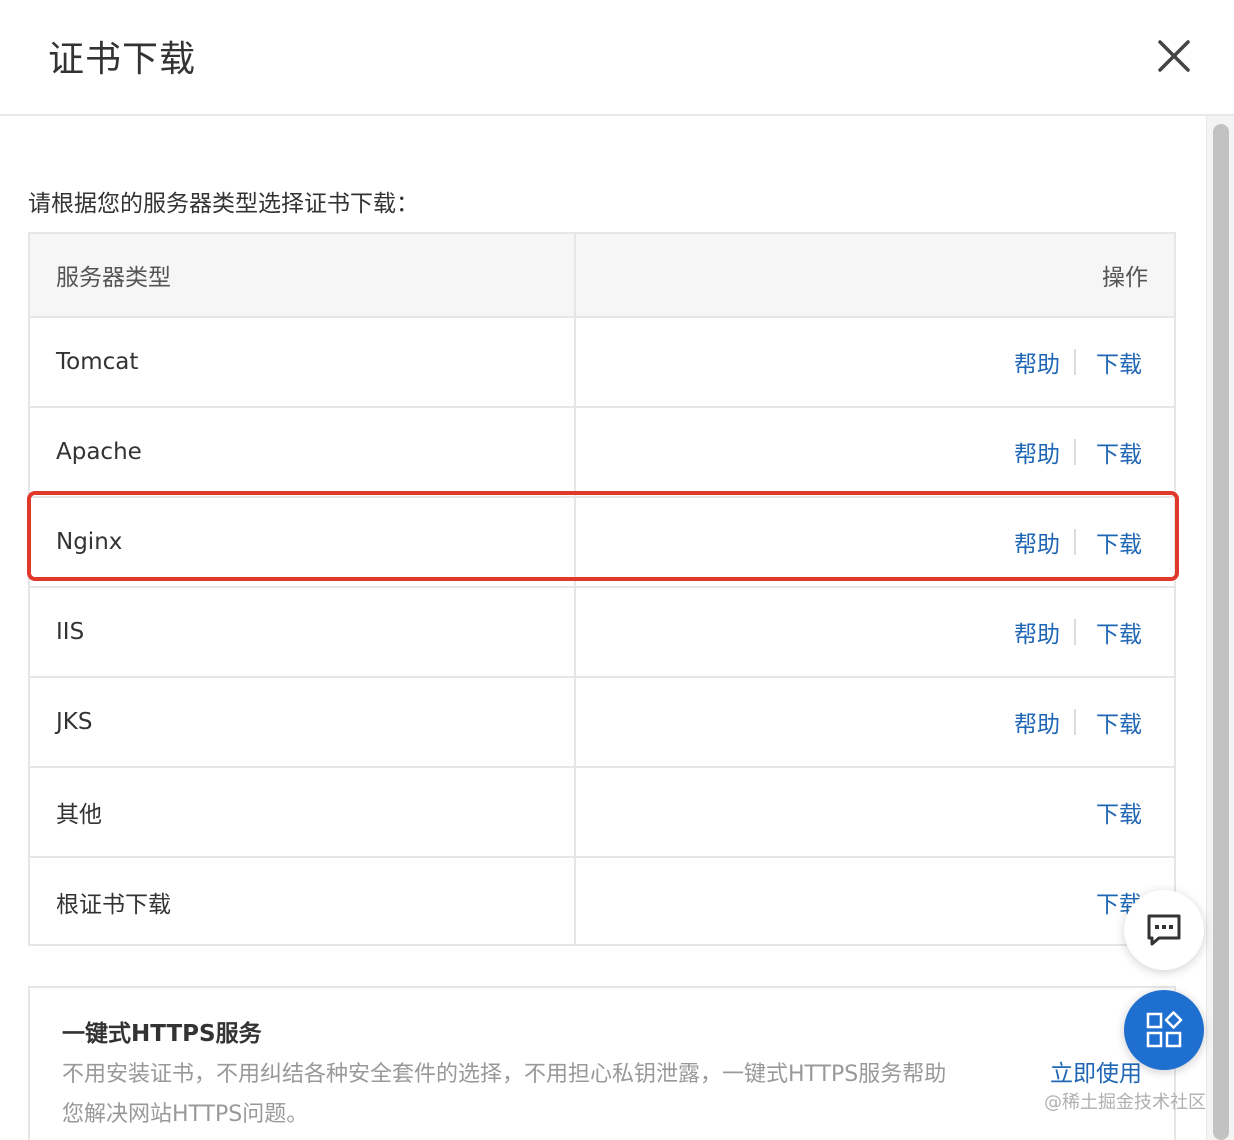  Describe the element at coordinates (74, 722) in the screenshot. I see `server-name: JKS` at that location.